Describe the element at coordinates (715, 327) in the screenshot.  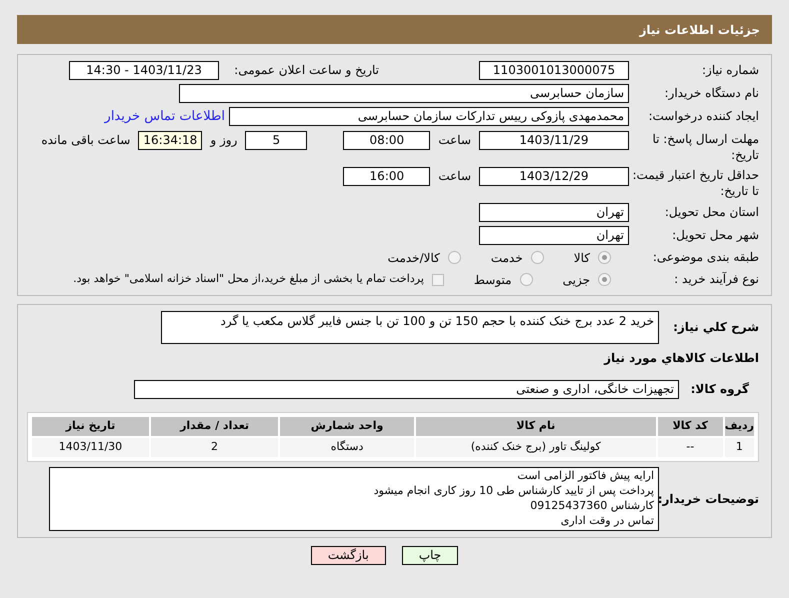
I see `field-label: شرح کلي نياز:` at that location.